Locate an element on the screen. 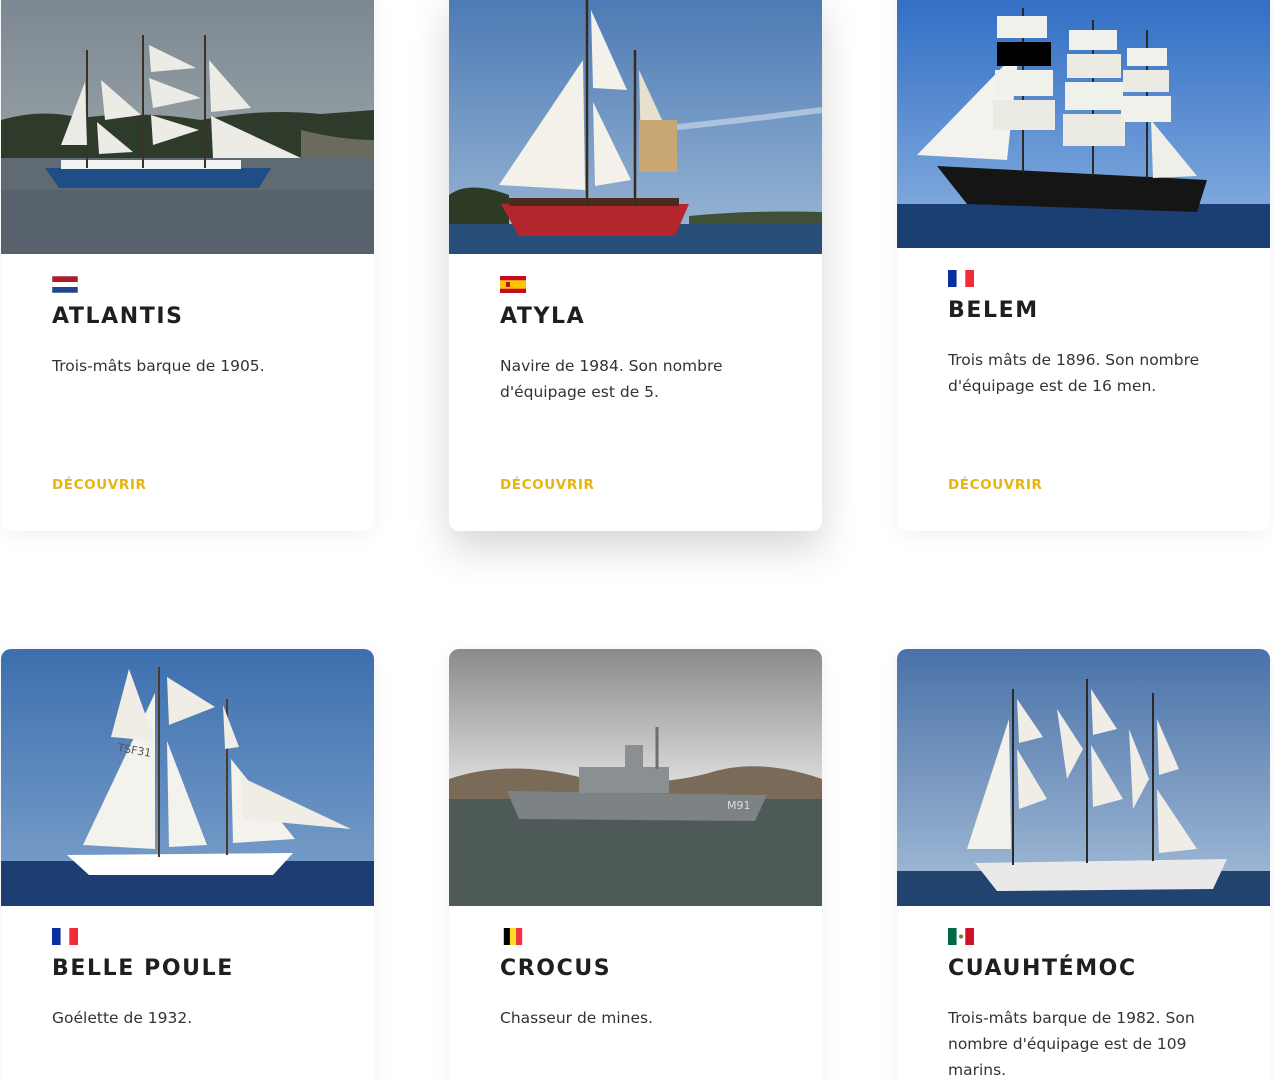 This screenshot has width=1273, height=1080. ship-card-belle-poule: TSF31 BELLE POULE Goélette de 1932. is located at coordinates (187, 864).